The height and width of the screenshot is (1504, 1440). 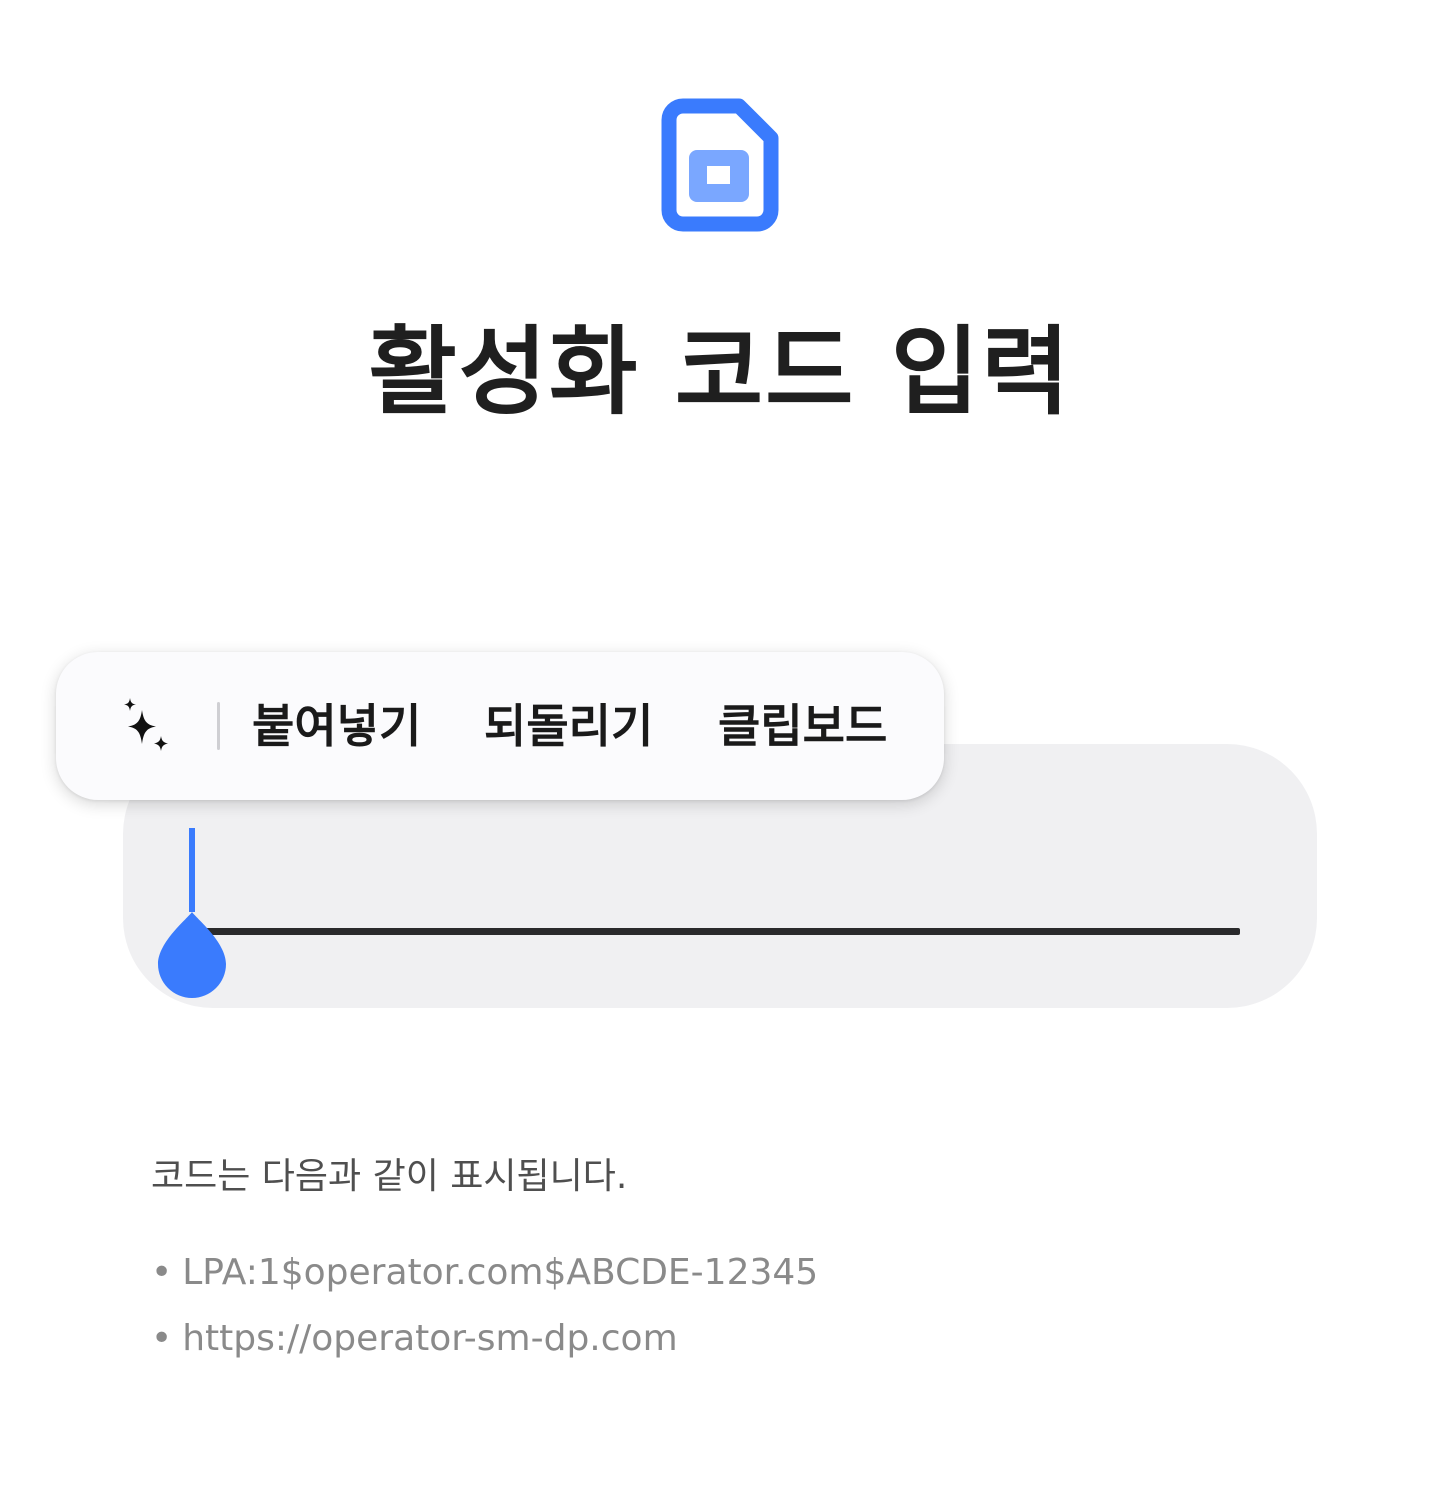 I want to click on example-item: • LPA:1$operator.com$ABCDE-12345, so click(x=484, y=1273).